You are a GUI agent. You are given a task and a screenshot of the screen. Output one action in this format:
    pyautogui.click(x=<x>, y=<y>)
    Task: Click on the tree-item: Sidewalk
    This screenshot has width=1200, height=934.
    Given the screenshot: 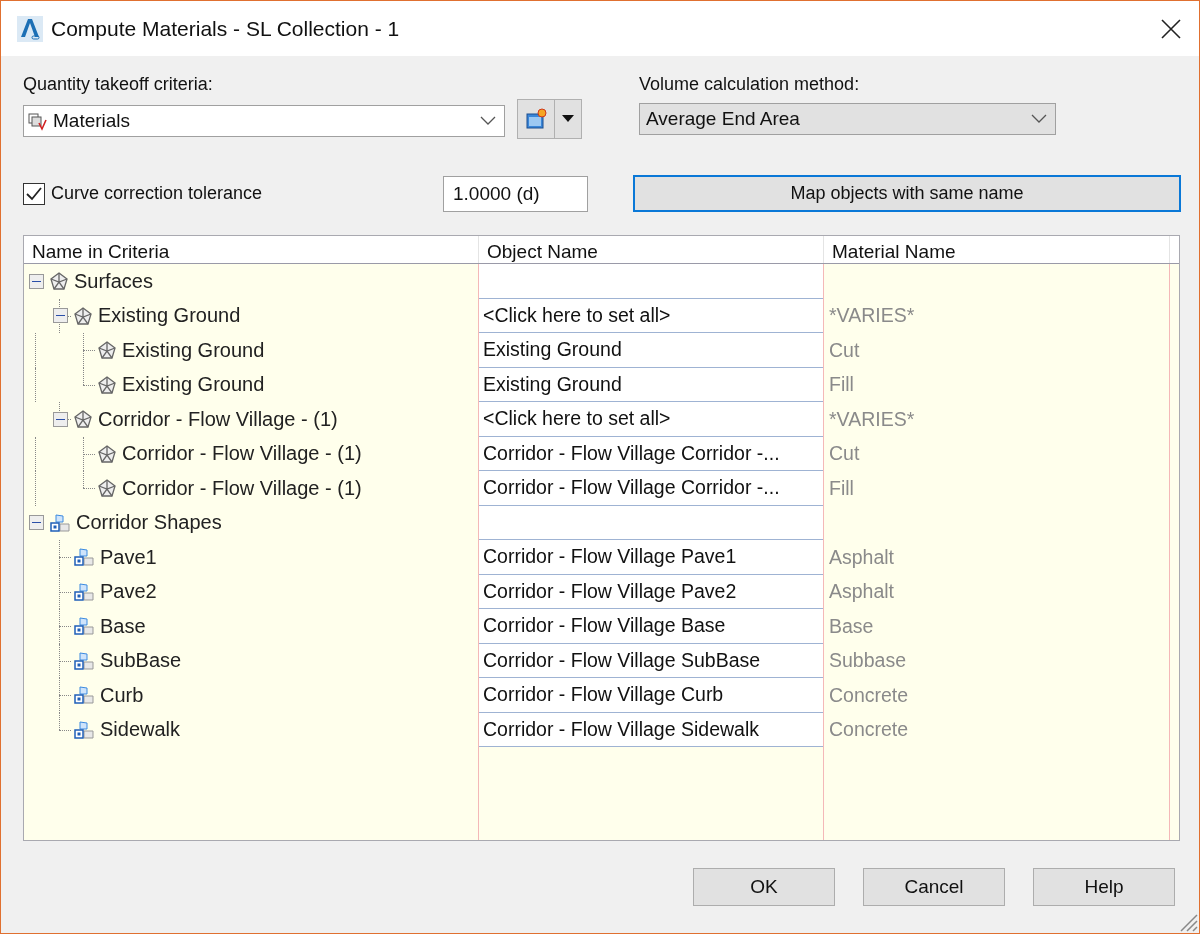 What is the action you would take?
    pyautogui.click(x=140, y=730)
    